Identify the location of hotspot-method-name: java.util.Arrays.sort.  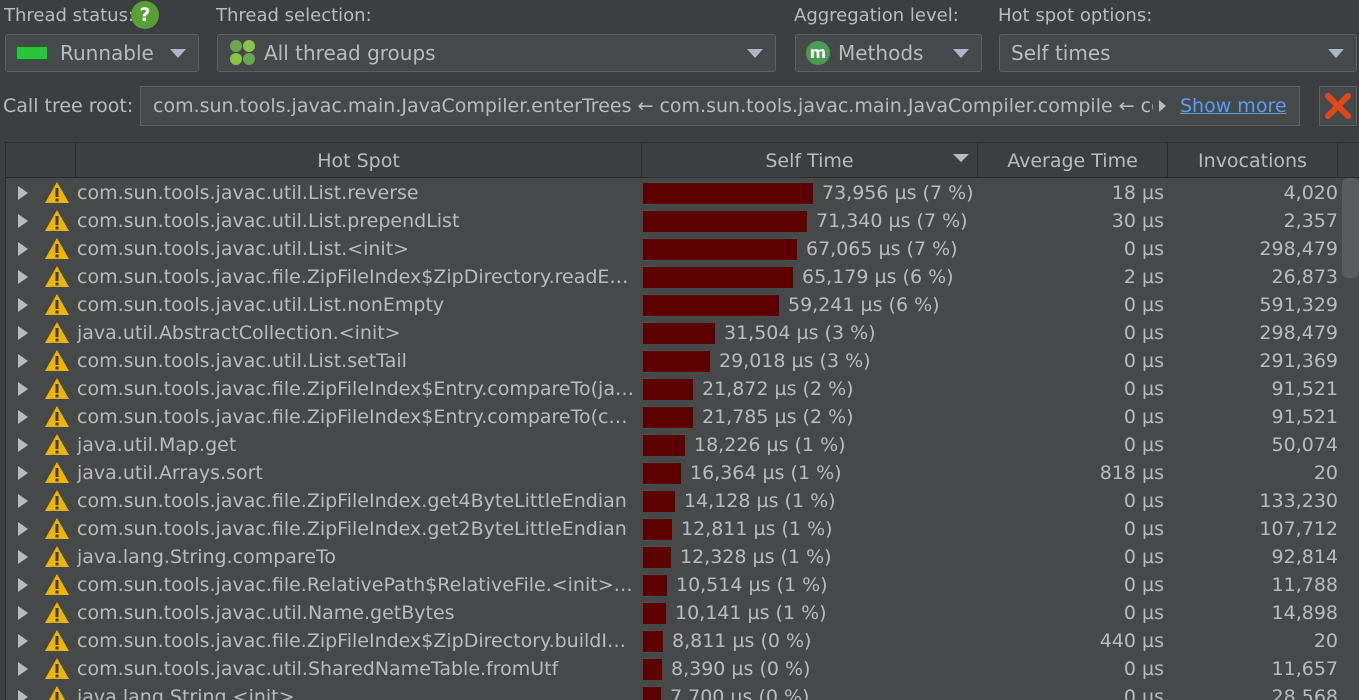
(170, 473).